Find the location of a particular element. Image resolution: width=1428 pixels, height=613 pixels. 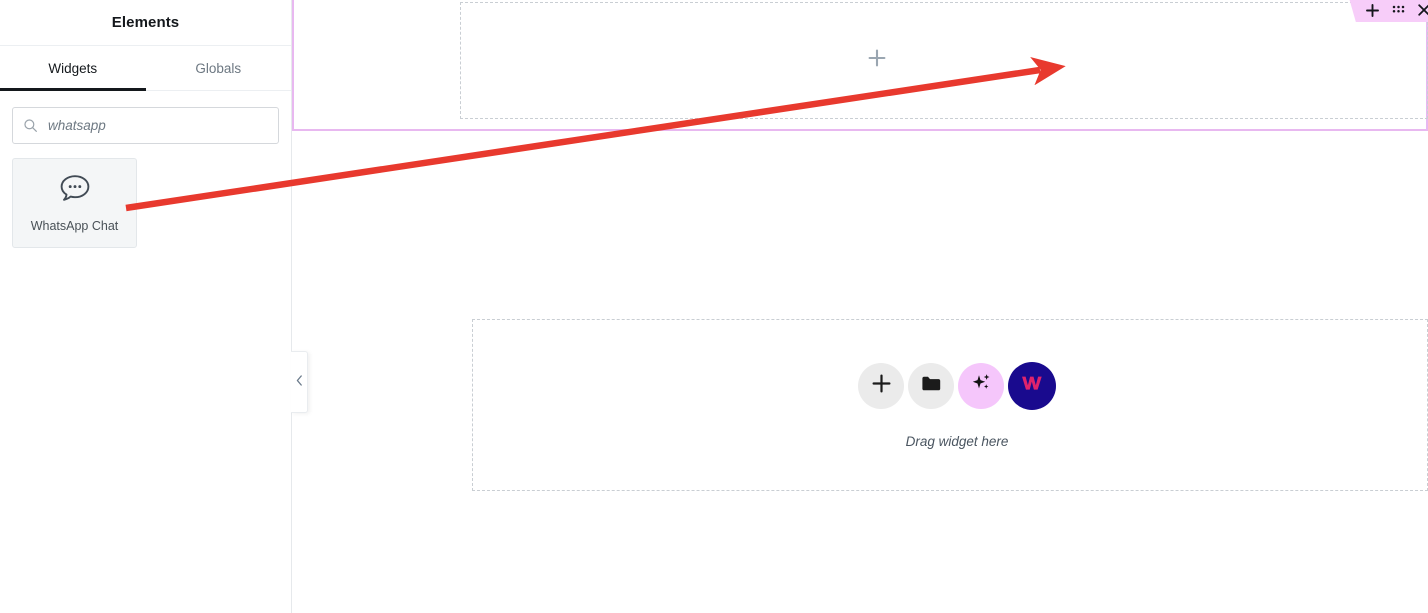

widget-card-whatsapp-chat: WhatsApp Chat is located at coordinates (74, 203).